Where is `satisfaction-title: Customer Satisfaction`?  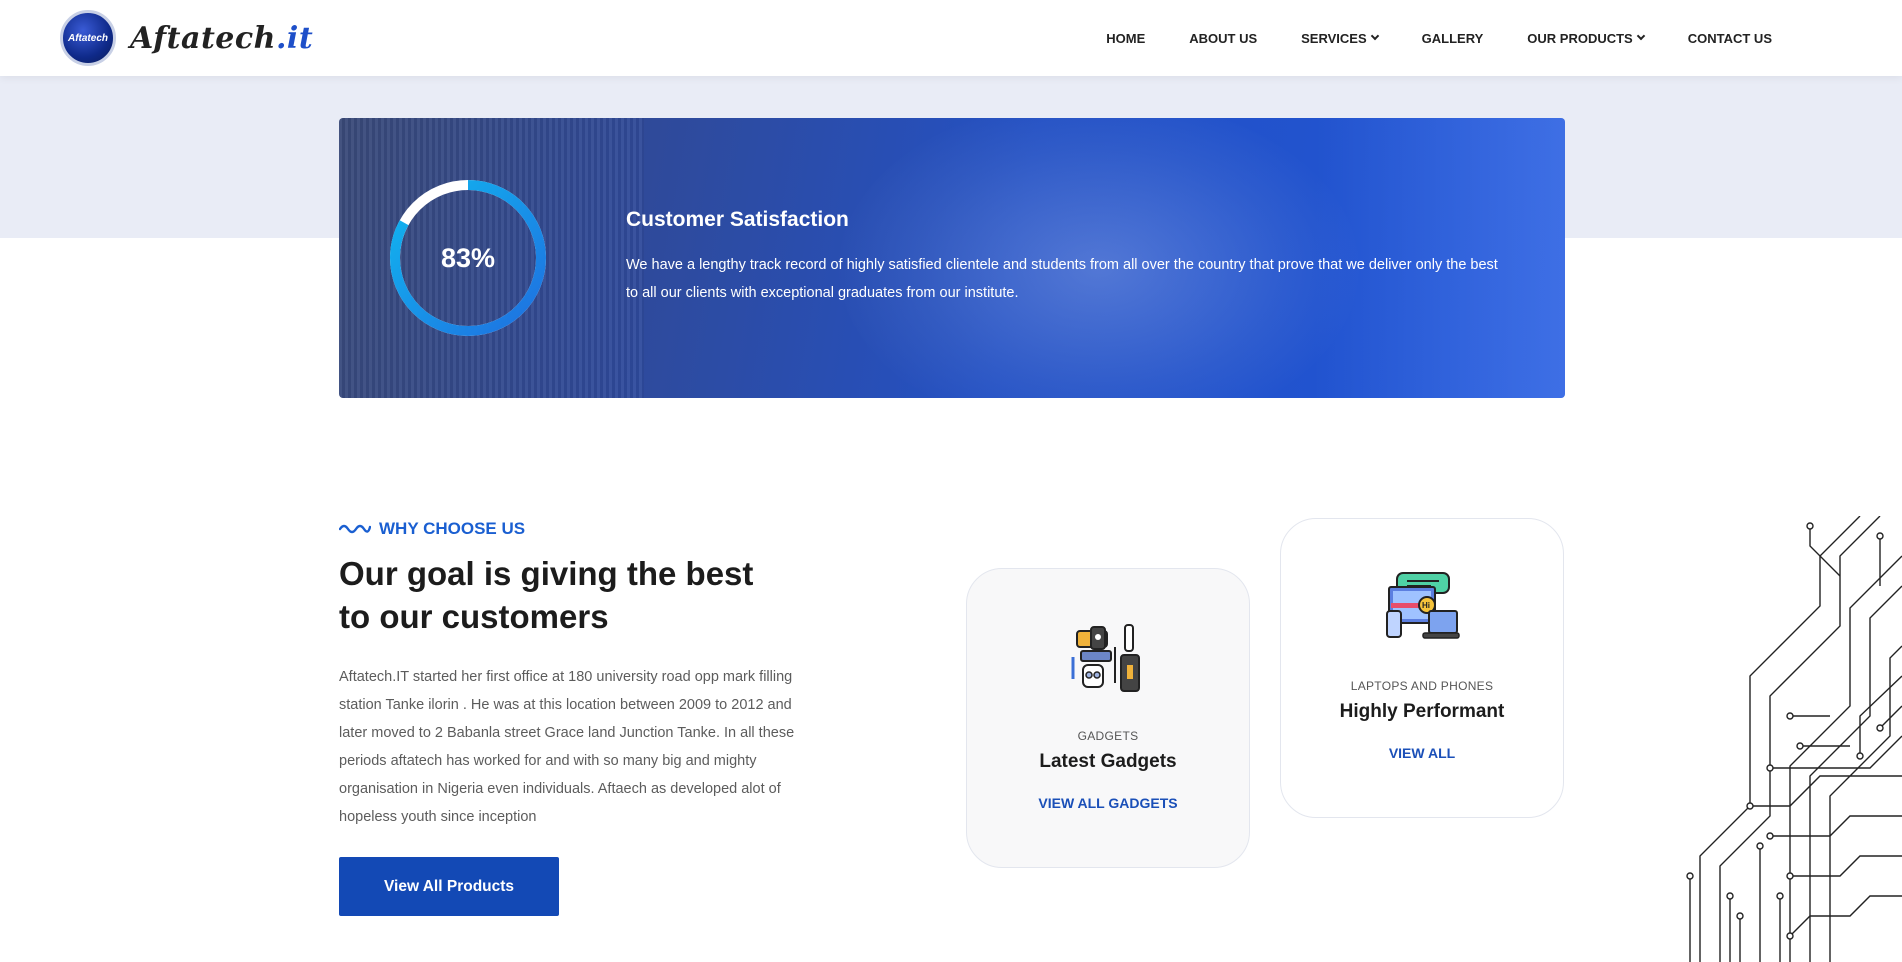 satisfaction-title: Customer Satisfaction is located at coordinates (737, 219).